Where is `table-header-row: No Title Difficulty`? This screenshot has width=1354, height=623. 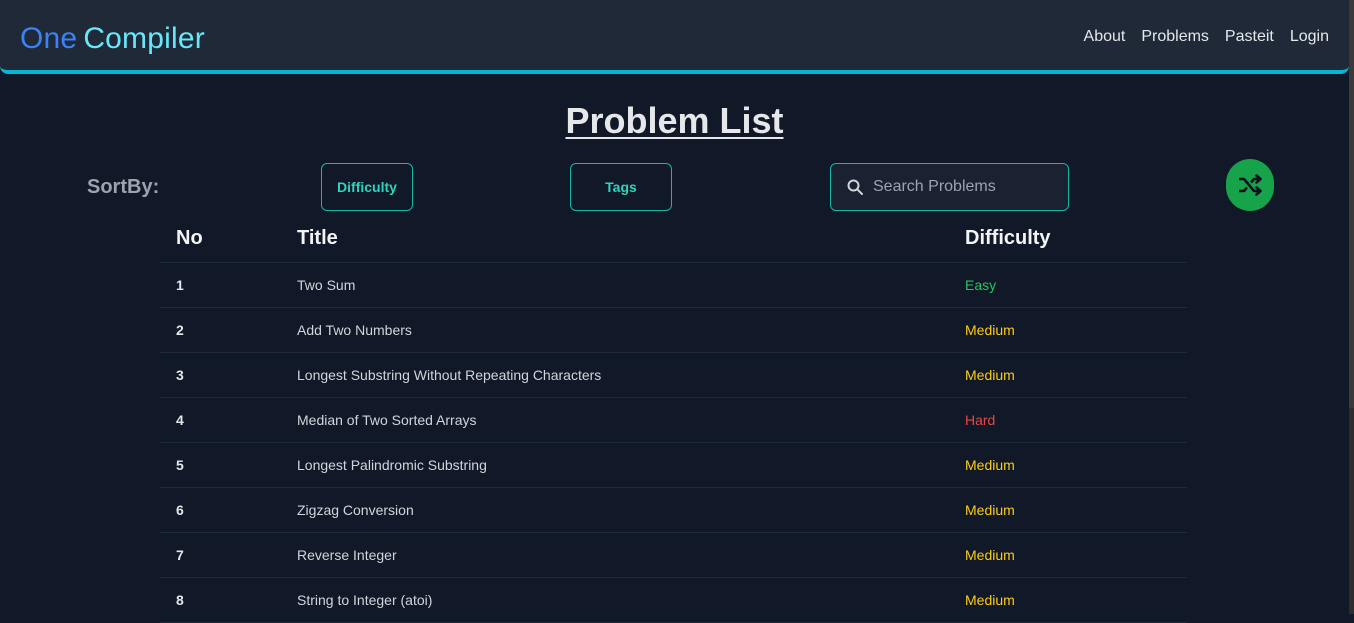 table-header-row: No Title Difficulty is located at coordinates (673, 238).